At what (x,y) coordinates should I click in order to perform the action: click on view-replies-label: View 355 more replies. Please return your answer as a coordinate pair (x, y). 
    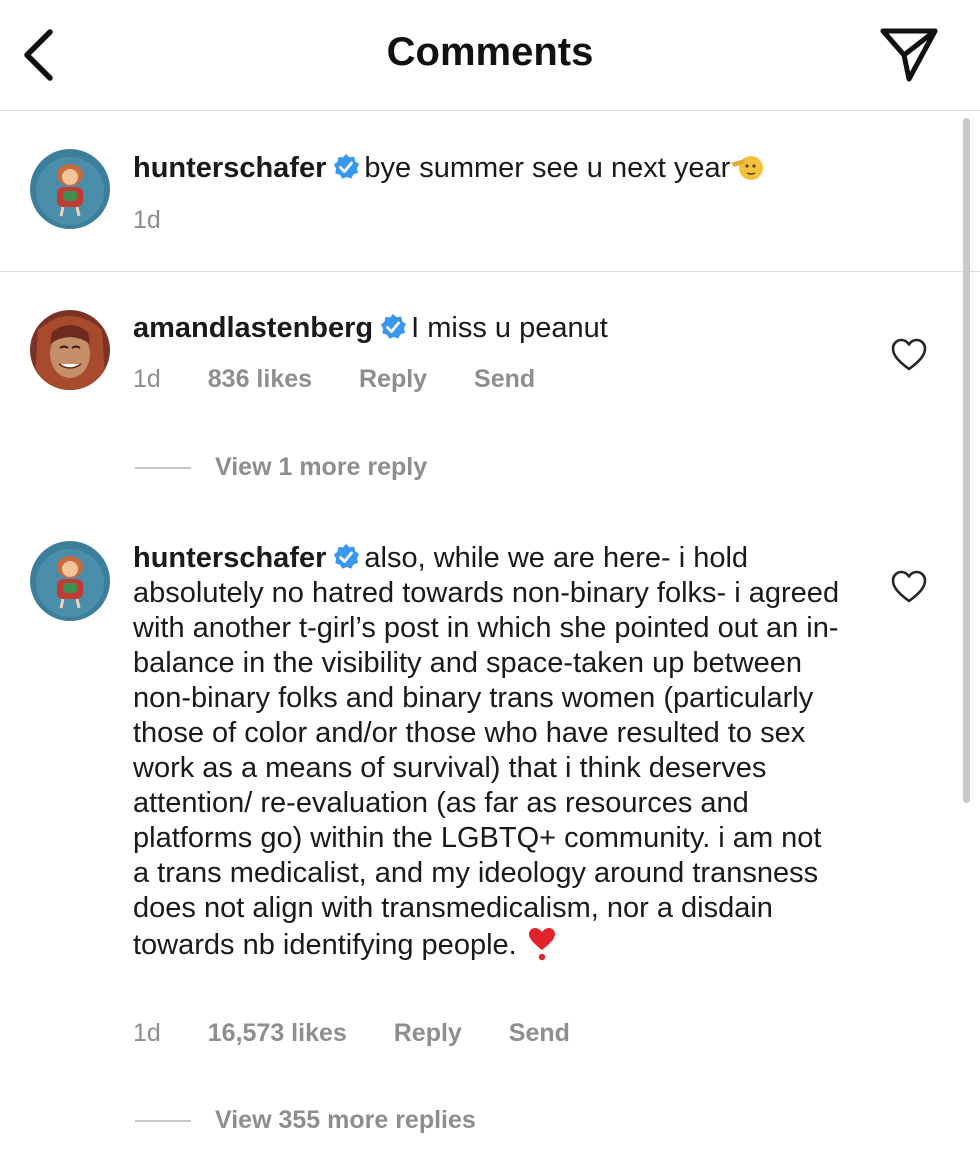
    Looking at the image, I should click on (345, 1120).